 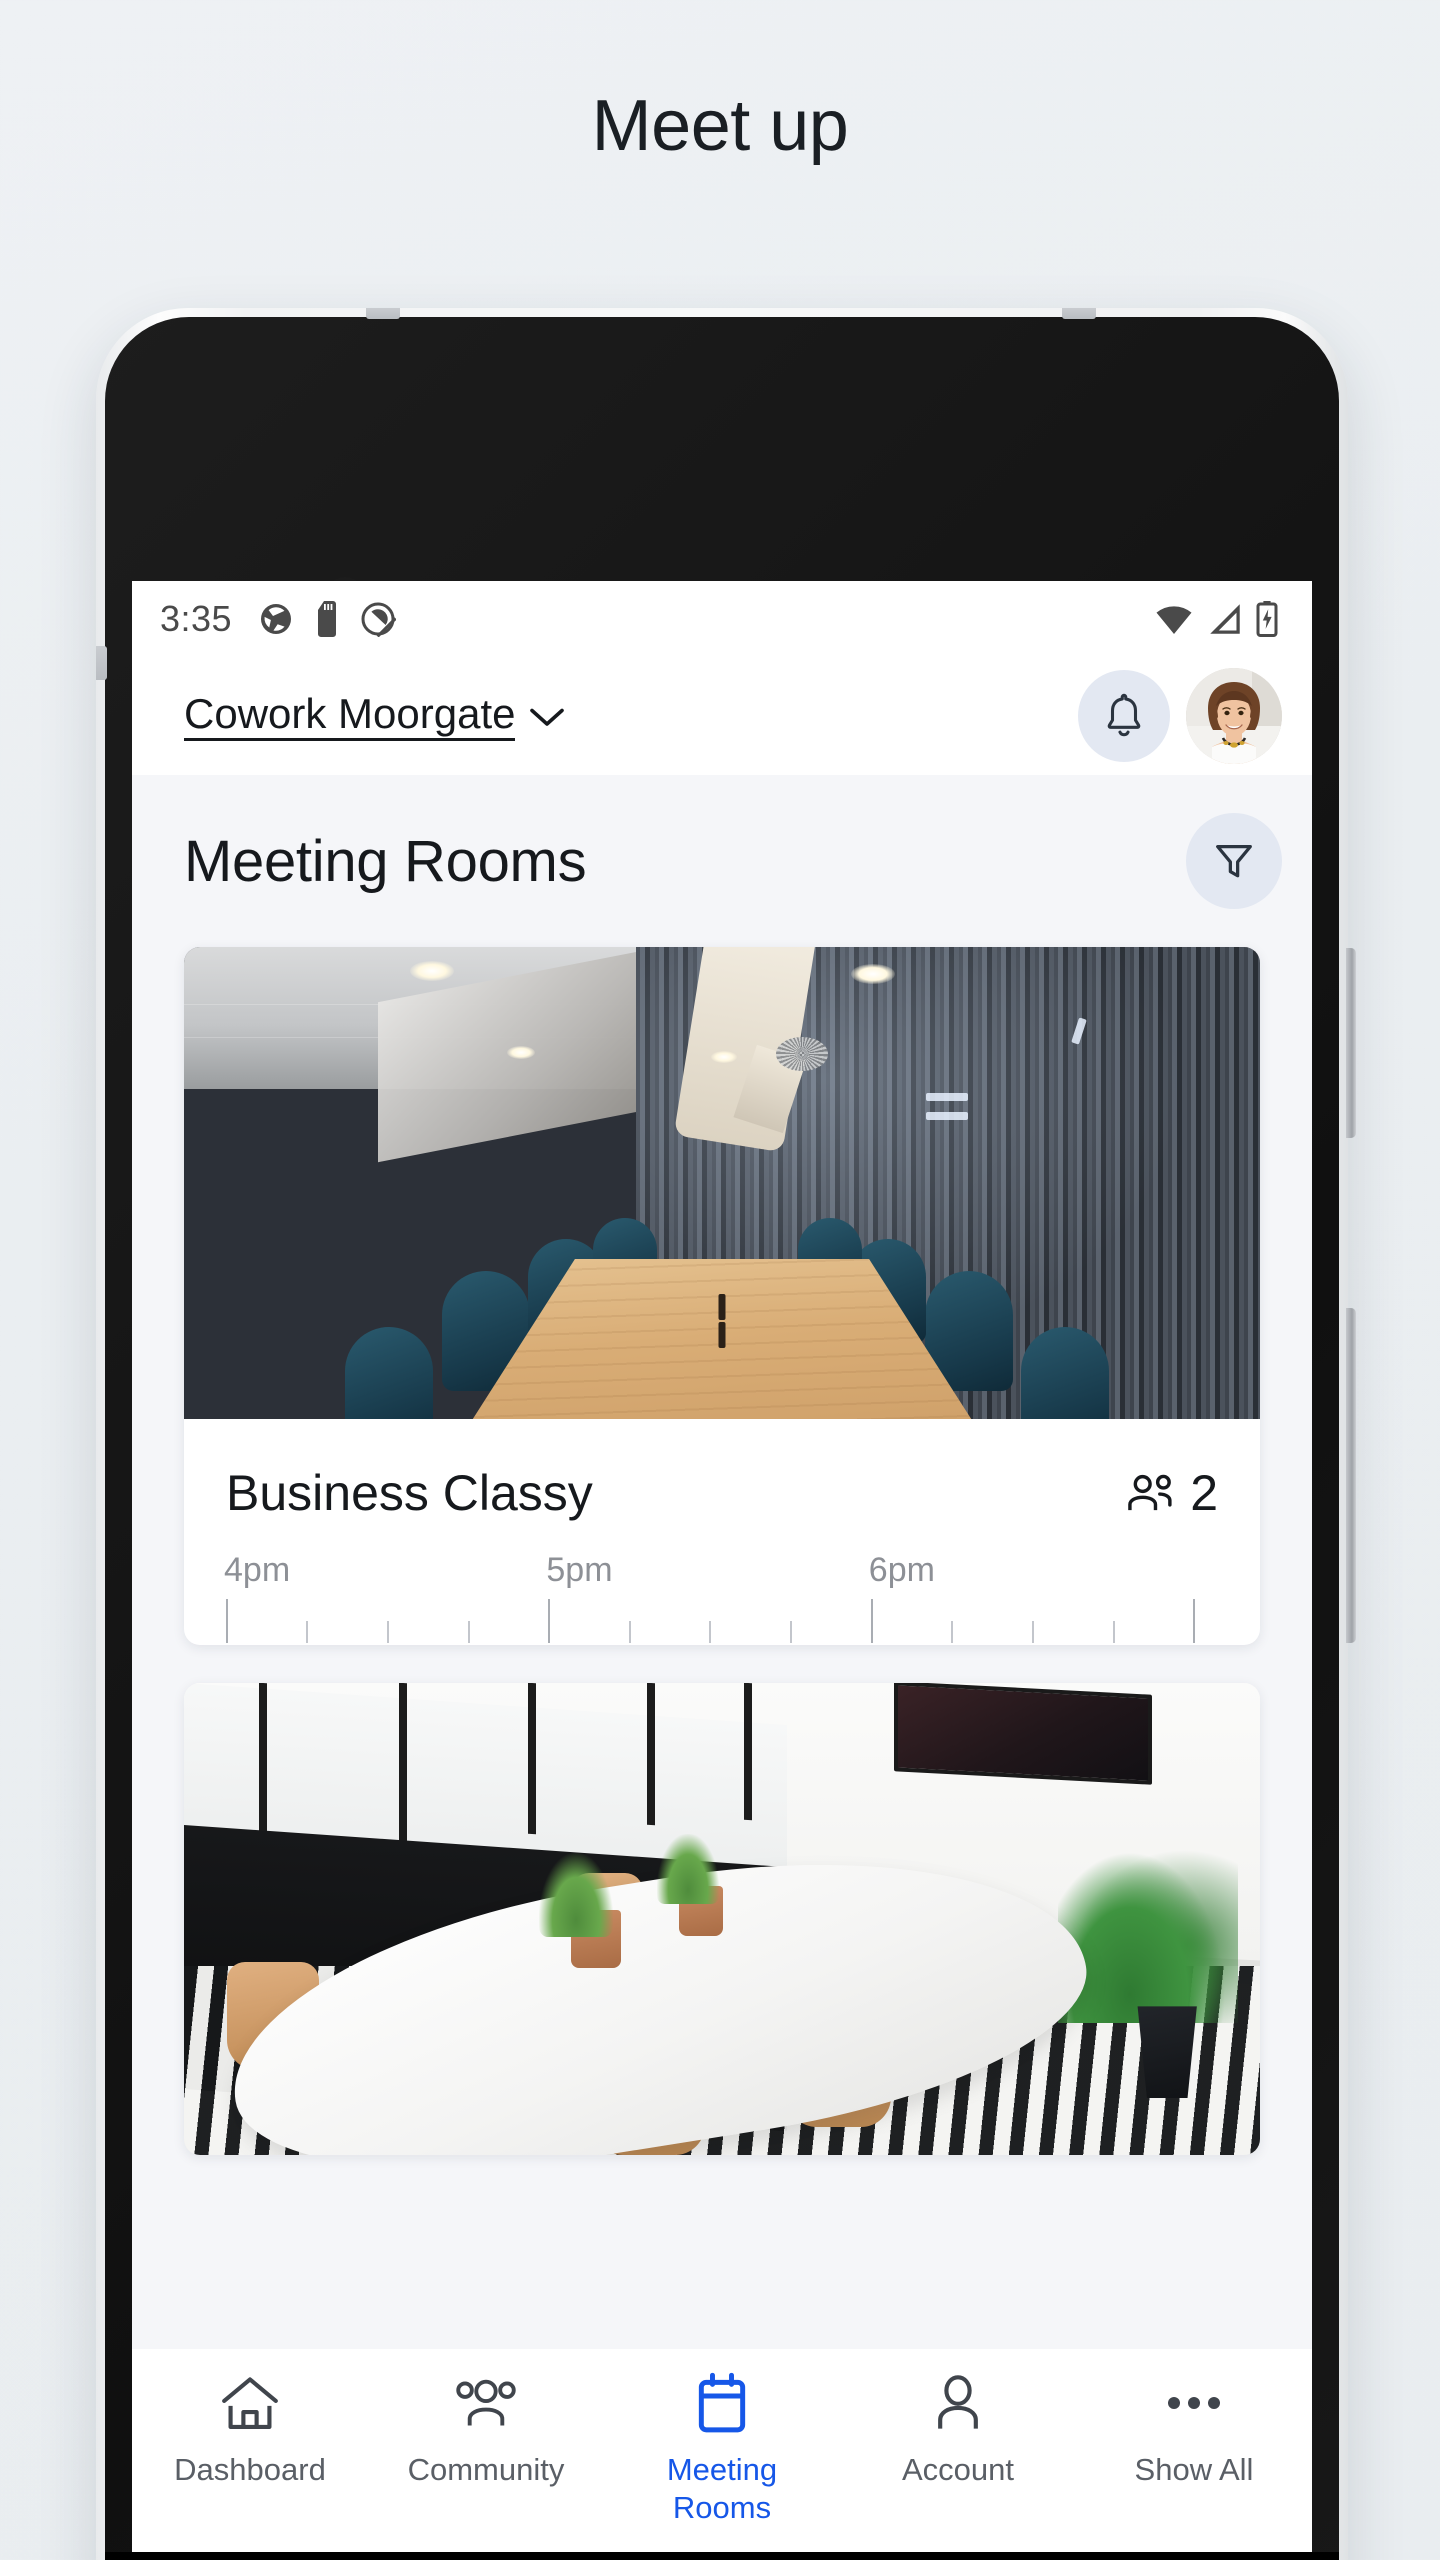 I want to click on room-card-body: Business Classy 2 4pm 5pm 6pm, so click(x=722, y=1532).